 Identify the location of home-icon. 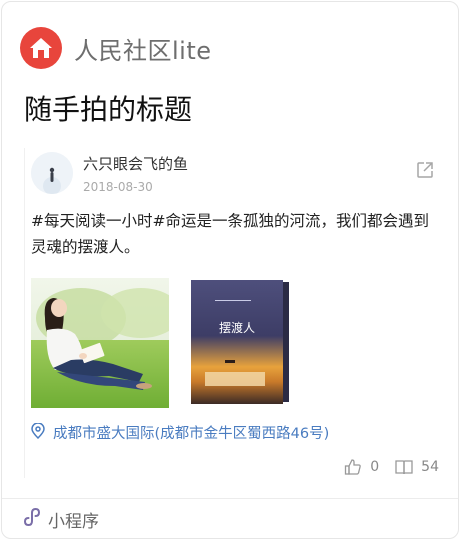
(41, 48).